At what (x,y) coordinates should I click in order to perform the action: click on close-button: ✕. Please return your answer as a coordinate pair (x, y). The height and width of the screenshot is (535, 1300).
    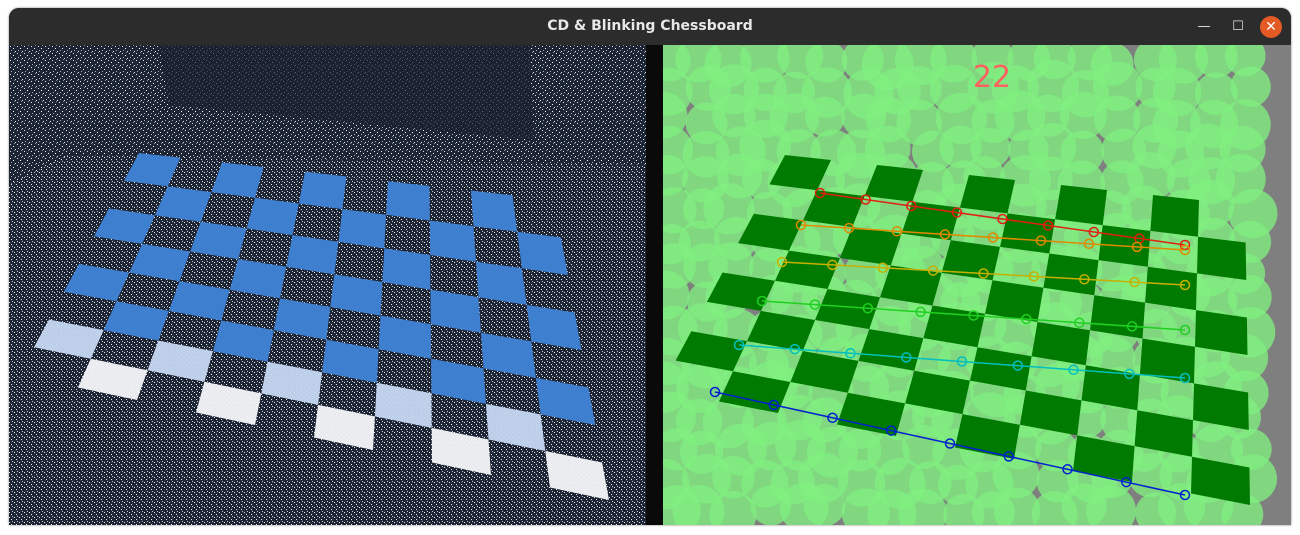
    Looking at the image, I should click on (1271, 27).